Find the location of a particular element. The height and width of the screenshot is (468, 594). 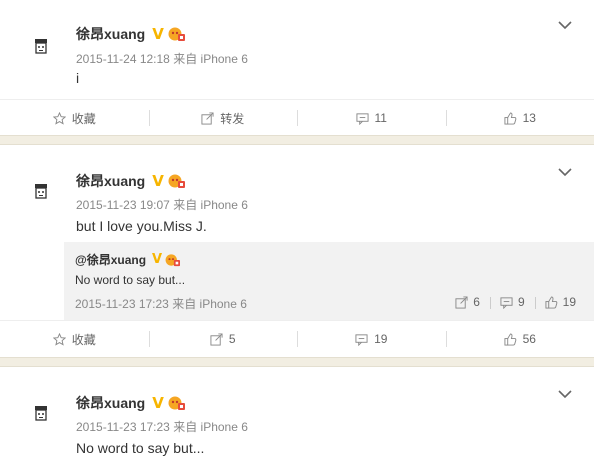

post-time: 2015-11-23 19:07 is located at coordinates (123, 205).